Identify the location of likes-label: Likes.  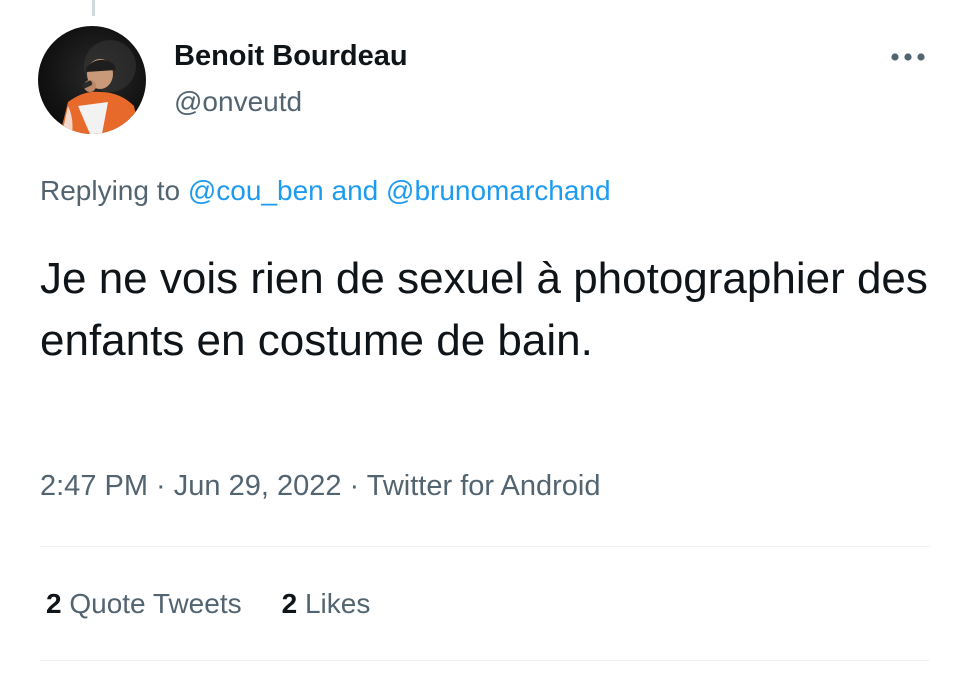
(334, 603).